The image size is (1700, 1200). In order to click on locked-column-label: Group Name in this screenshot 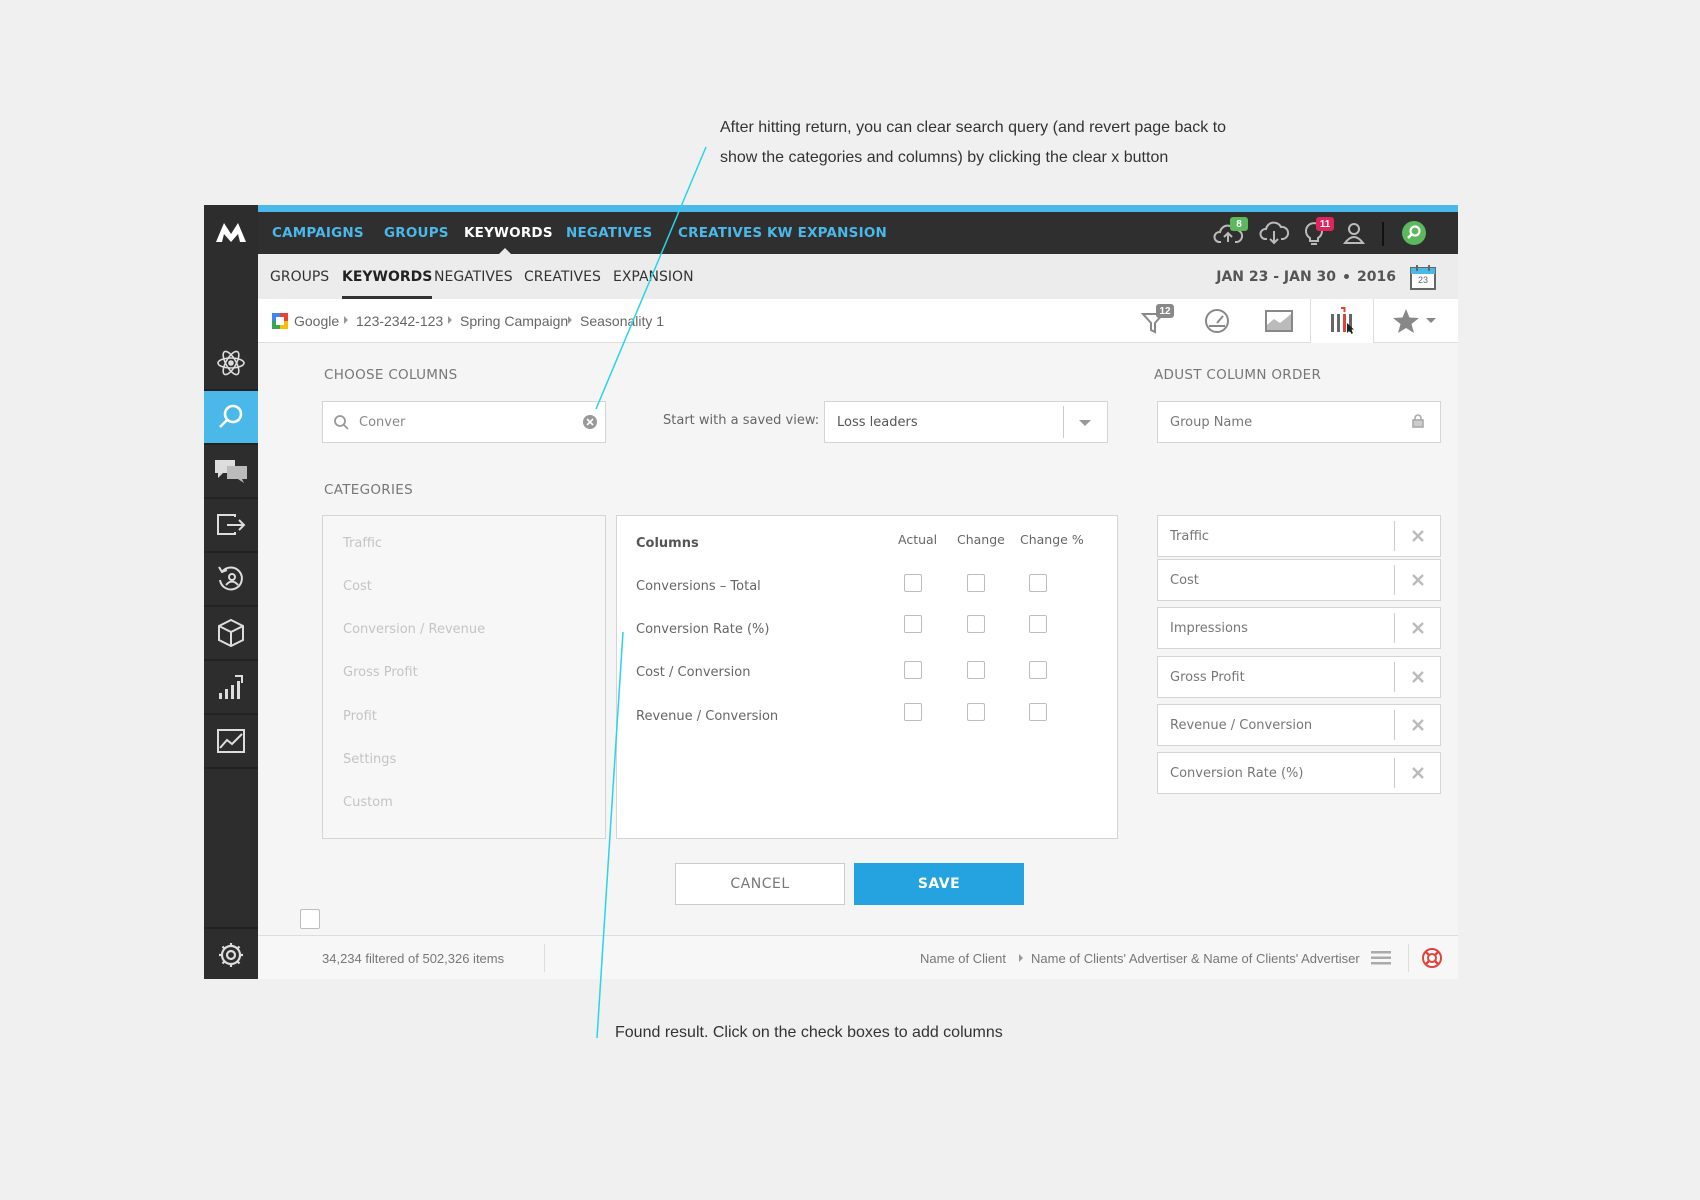, I will do `click(1211, 422)`.